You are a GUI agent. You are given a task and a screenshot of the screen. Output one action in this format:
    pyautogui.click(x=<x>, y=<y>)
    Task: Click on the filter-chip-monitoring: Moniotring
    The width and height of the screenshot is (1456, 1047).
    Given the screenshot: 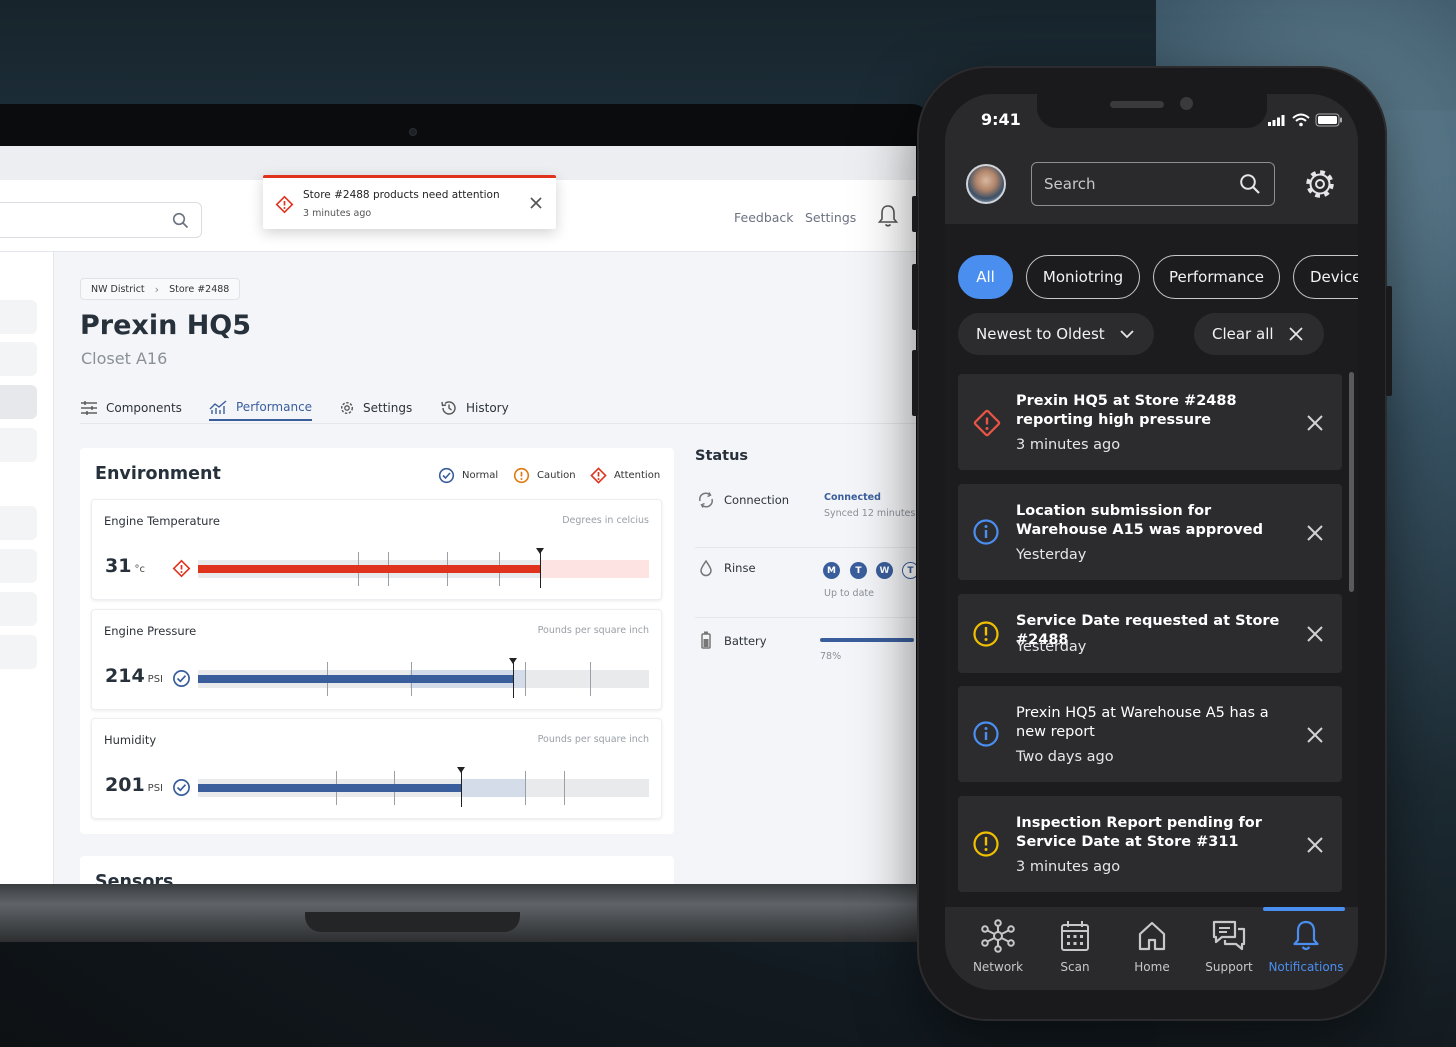 What is the action you would take?
    pyautogui.click(x=1083, y=277)
    